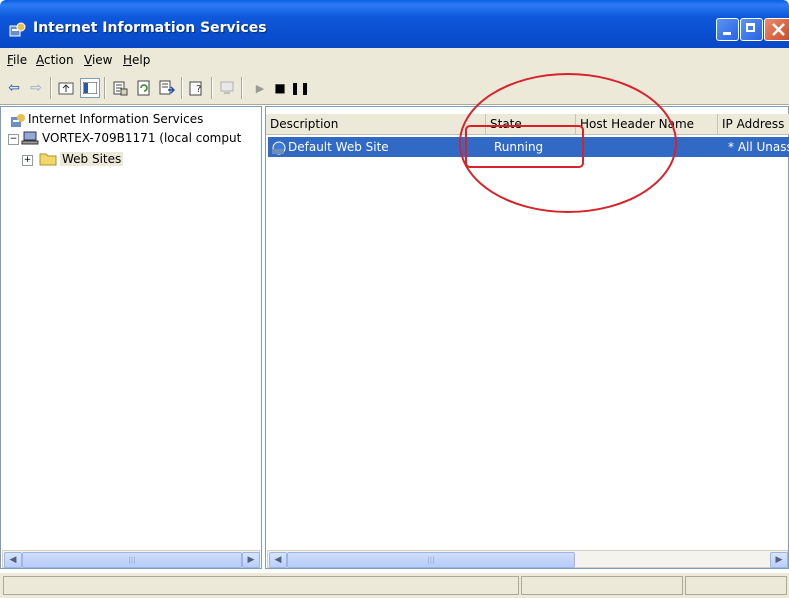  I want to click on left-horizontal-scrollbar: ◀ ||| ▶, so click(131, 559).